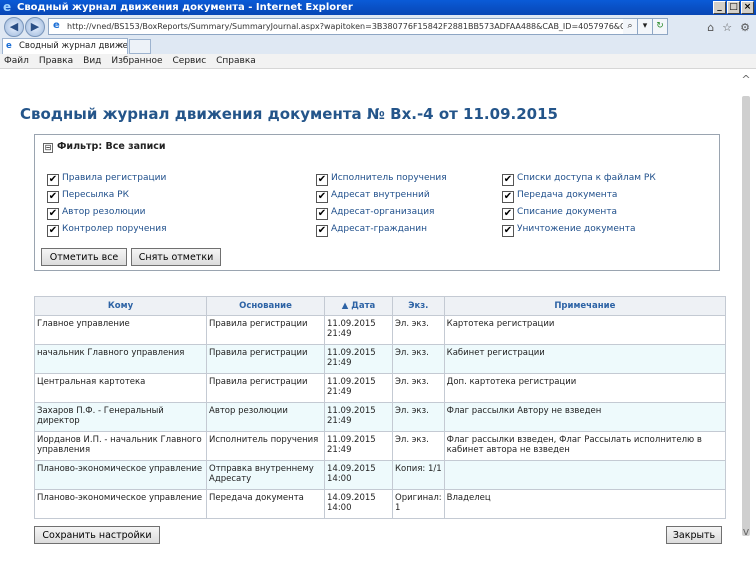  What do you see at coordinates (176, 257) in the screenshot?
I see `clear-all-button: Снять отметки` at bounding box center [176, 257].